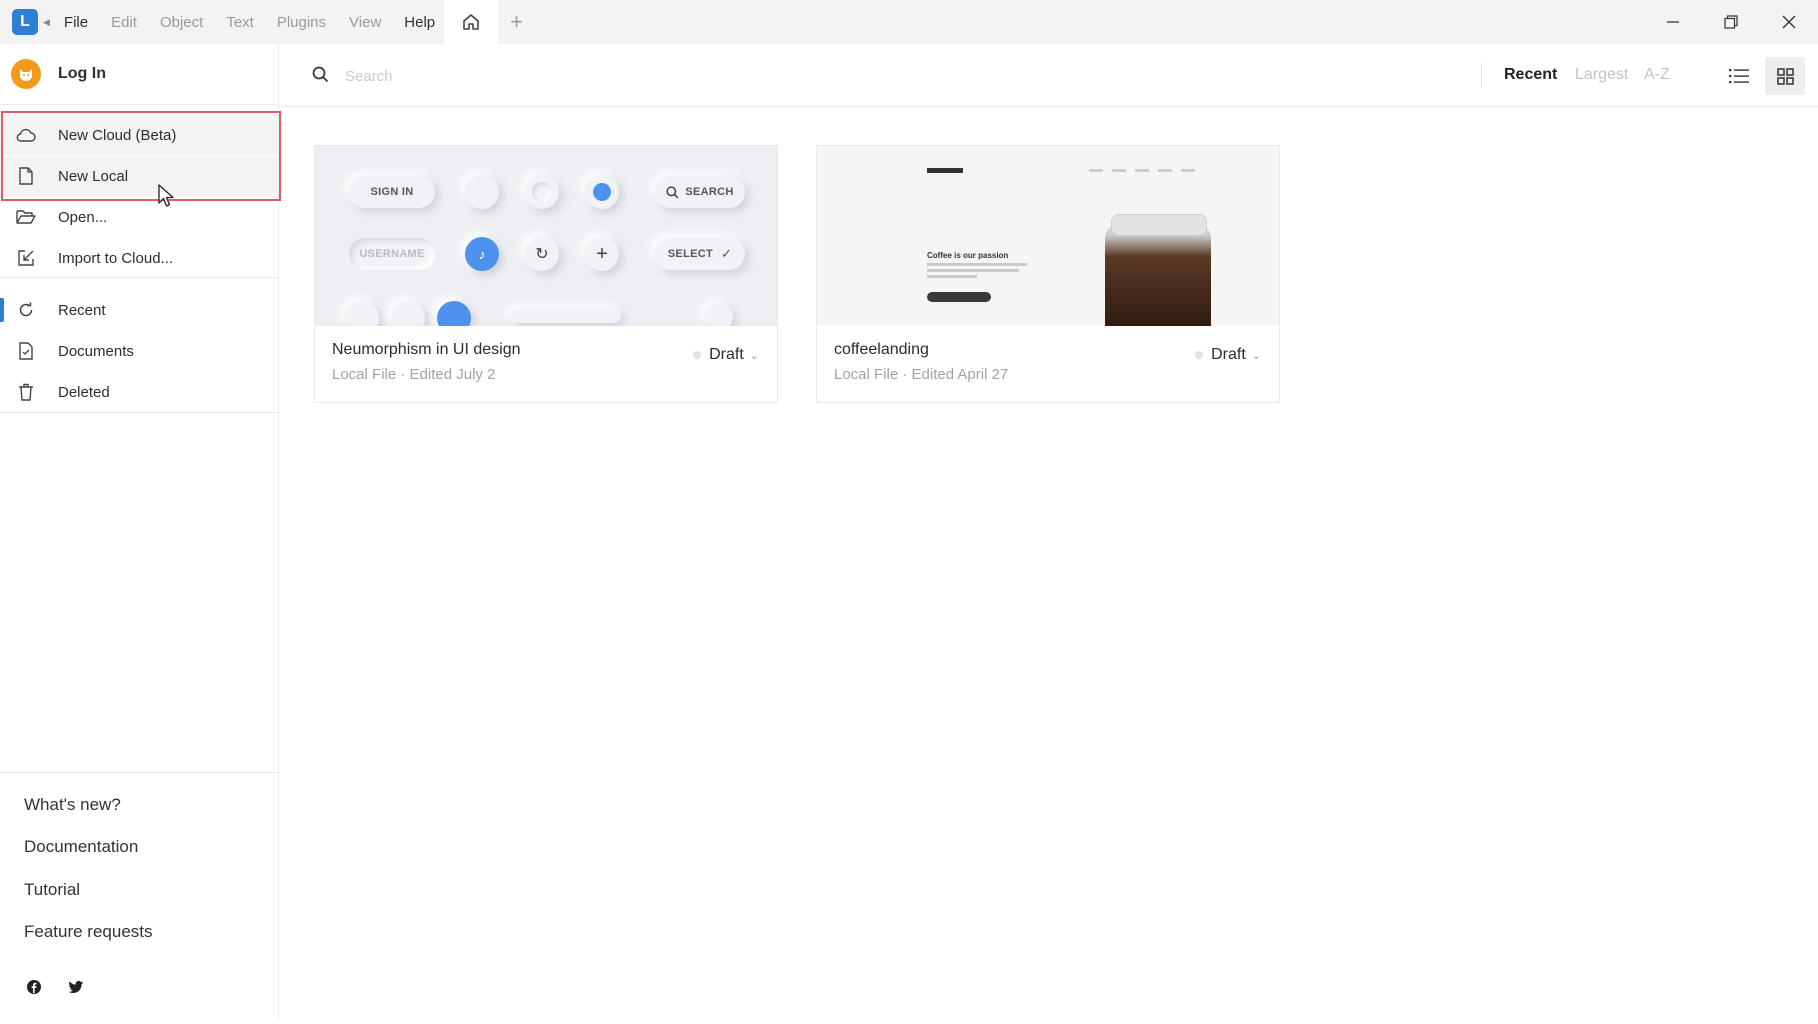 This screenshot has height=1024, width=1818. What do you see at coordinates (72, 805) in the screenshot?
I see `whats-new-link: What's new?` at bounding box center [72, 805].